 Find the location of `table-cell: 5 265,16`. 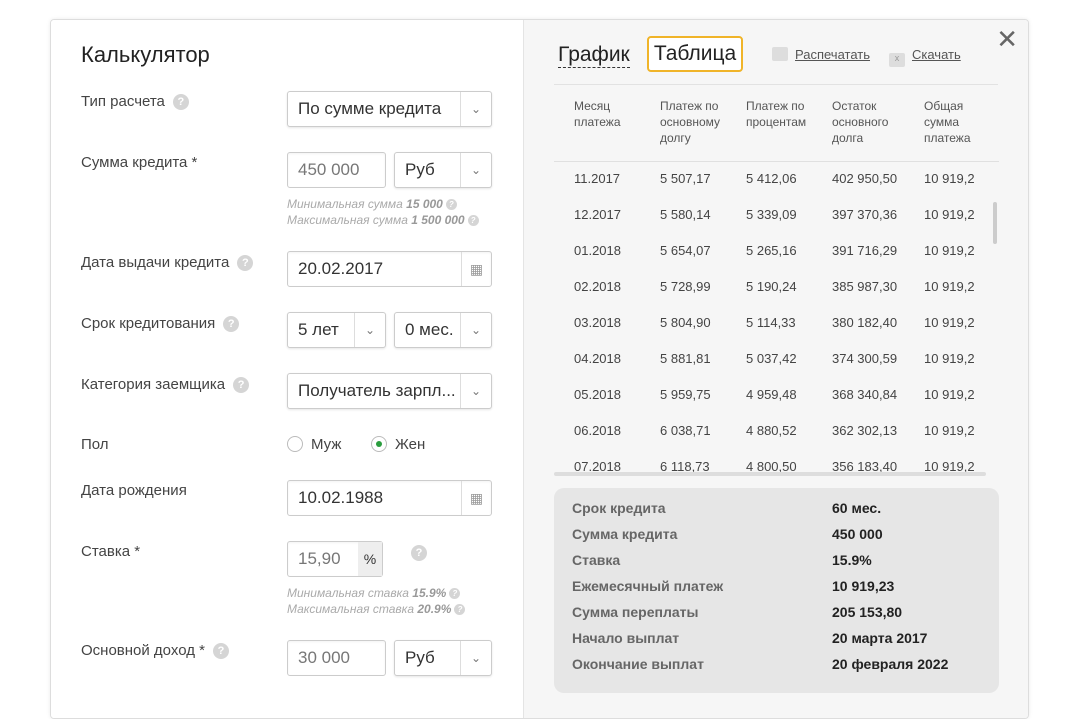

table-cell: 5 265,16 is located at coordinates (771, 250).